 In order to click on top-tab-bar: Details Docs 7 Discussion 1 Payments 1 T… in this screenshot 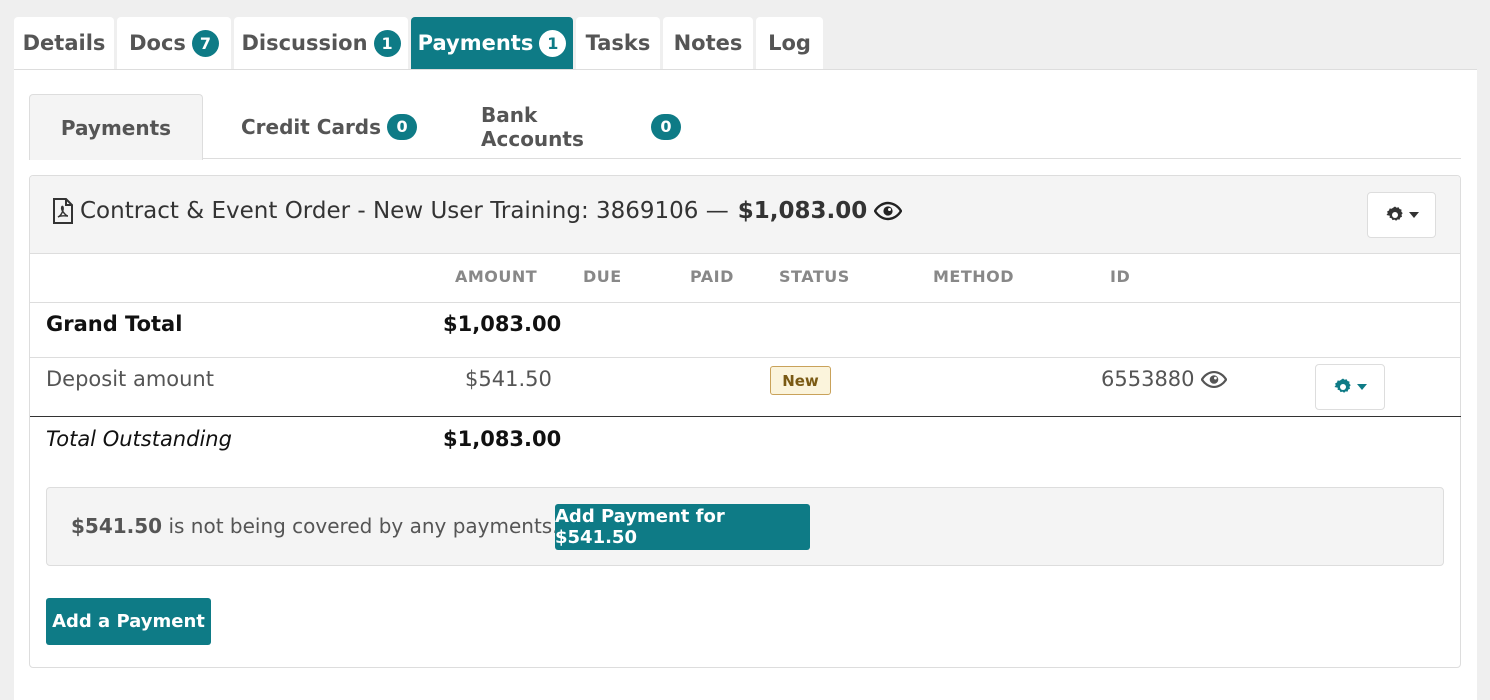, I will do `click(420, 43)`.